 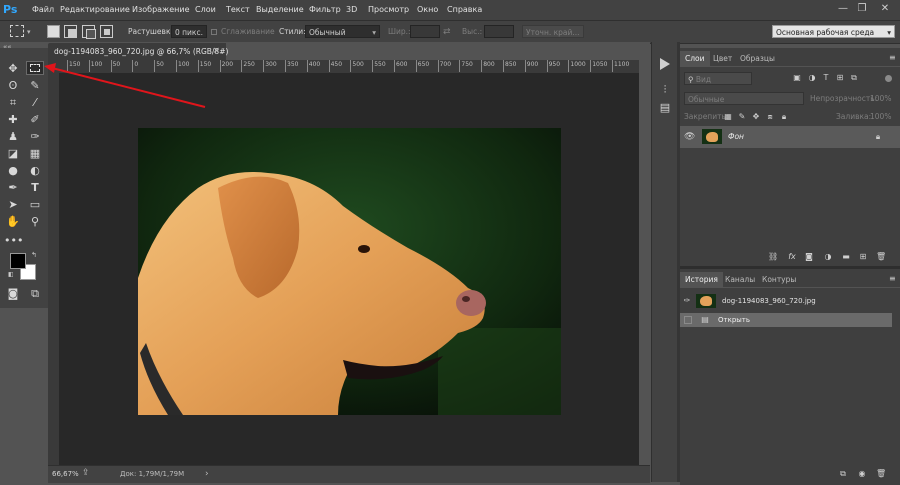 What do you see at coordinates (881, 257) in the screenshot?
I see `delete-layer-icon: 🗑︎` at bounding box center [881, 257].